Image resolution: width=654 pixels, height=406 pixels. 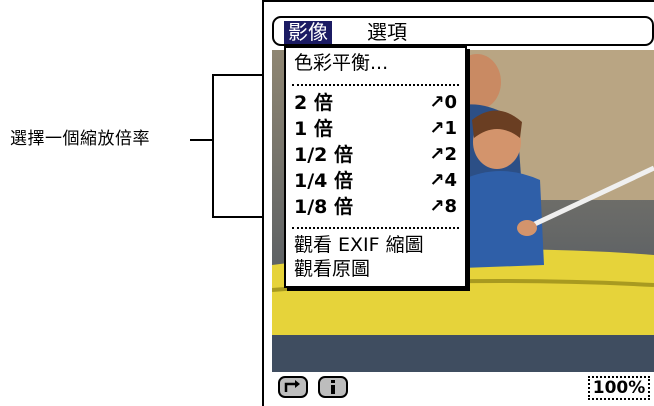 I want to click on info-icon, so click(x=333, y=387).